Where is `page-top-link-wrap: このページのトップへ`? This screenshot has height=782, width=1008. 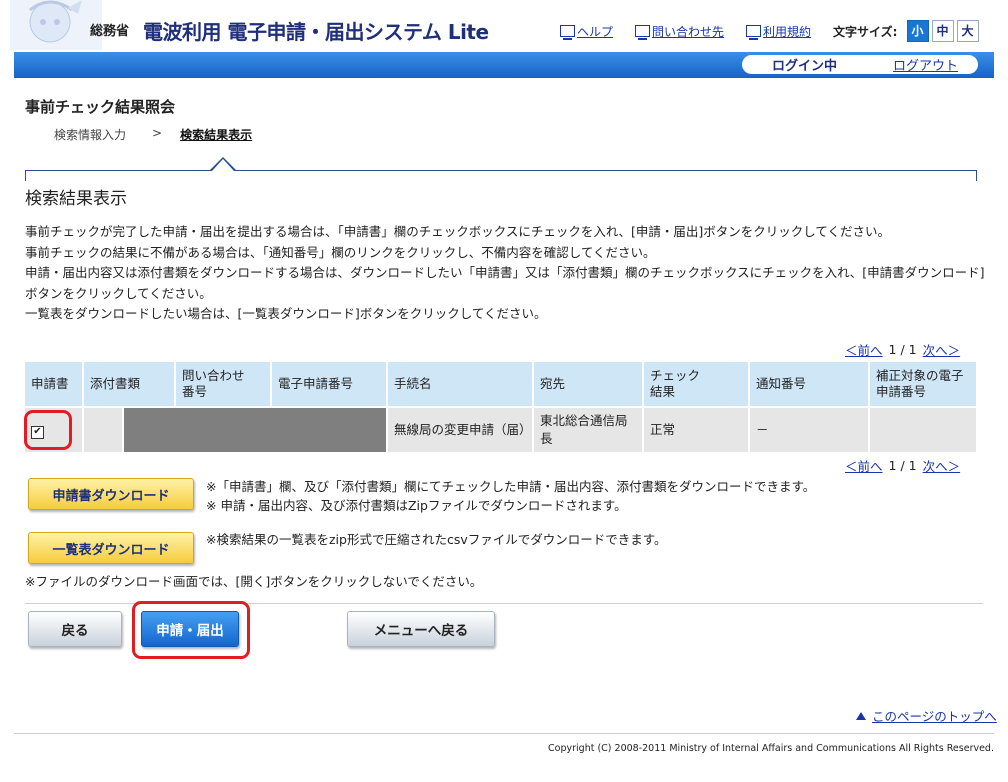 page-top-link-wrap: このページのトップへ is located at coordinates (926, 715).